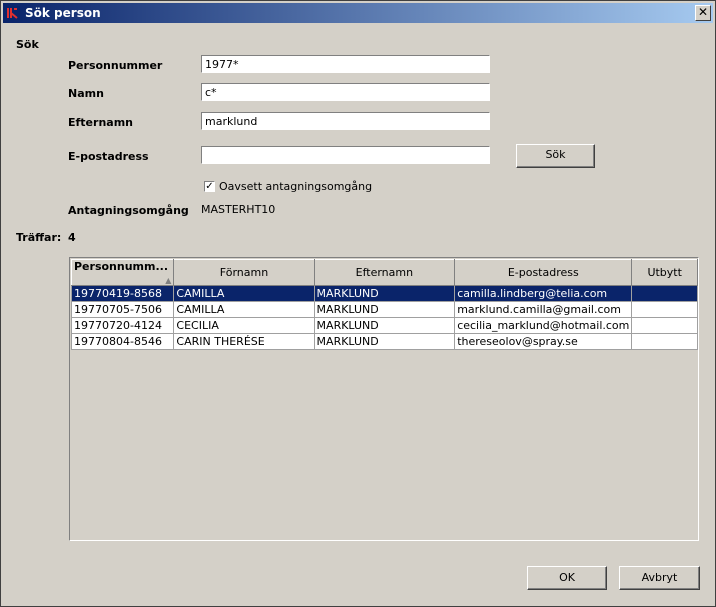 This screenshot has width=716, height=607. Describe the element at coordinates (238, 209) in the screenshot. I see `omgang-value: MASTERHT10` at that location.